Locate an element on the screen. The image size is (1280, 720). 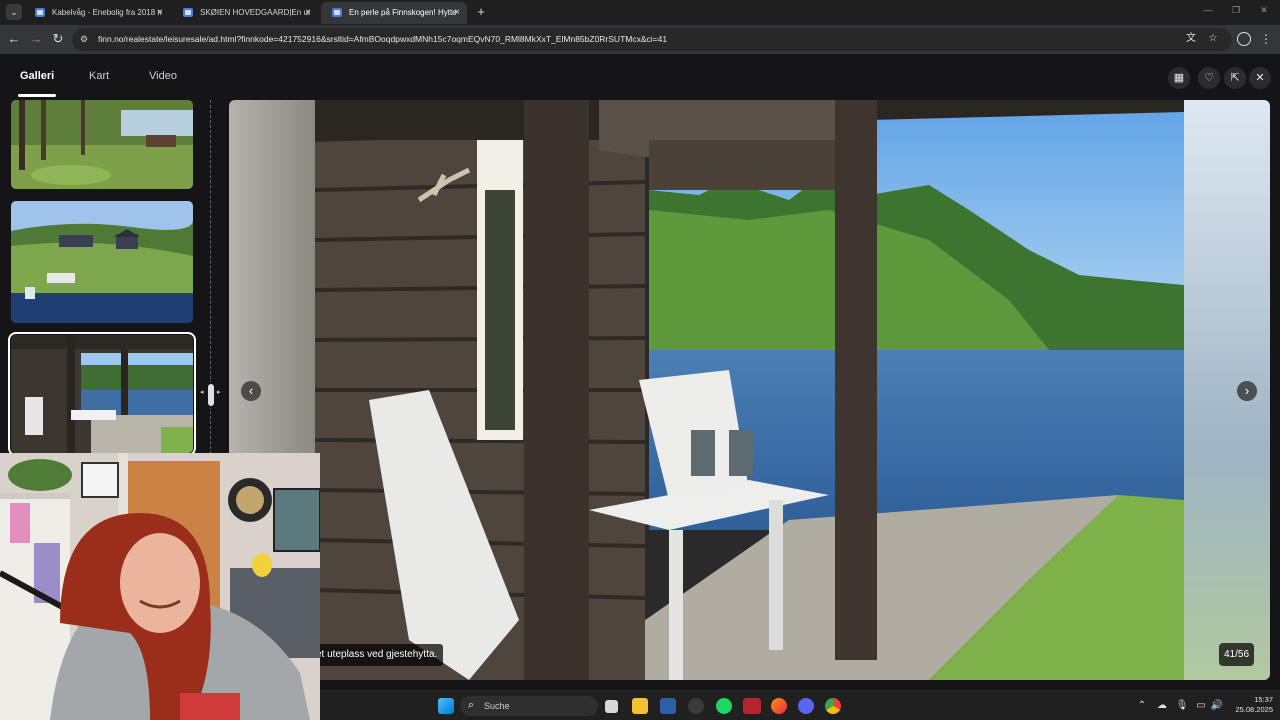
resize-right-arrow-icon: ▸ is located at coordinates (219, 392).